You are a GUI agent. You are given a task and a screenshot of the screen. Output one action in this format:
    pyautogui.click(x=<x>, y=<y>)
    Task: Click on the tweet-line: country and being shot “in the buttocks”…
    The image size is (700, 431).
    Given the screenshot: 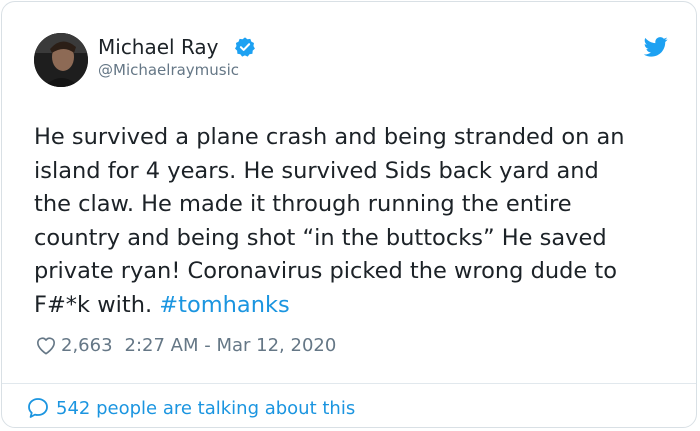 What is the action you would take?
    pyautogui.click(x=320, y=237)
    